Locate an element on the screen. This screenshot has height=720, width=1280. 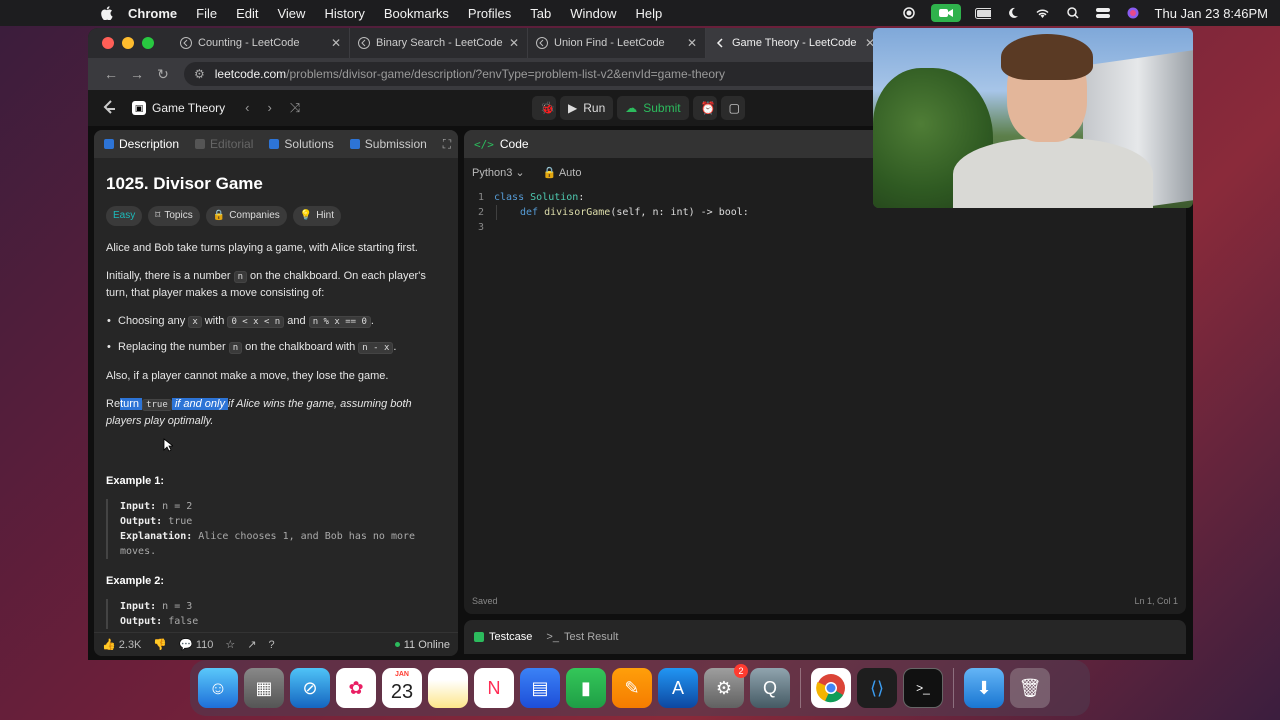
browser-tab: Union Find - LeetCode ✕ is located at coordinates (617, 43).